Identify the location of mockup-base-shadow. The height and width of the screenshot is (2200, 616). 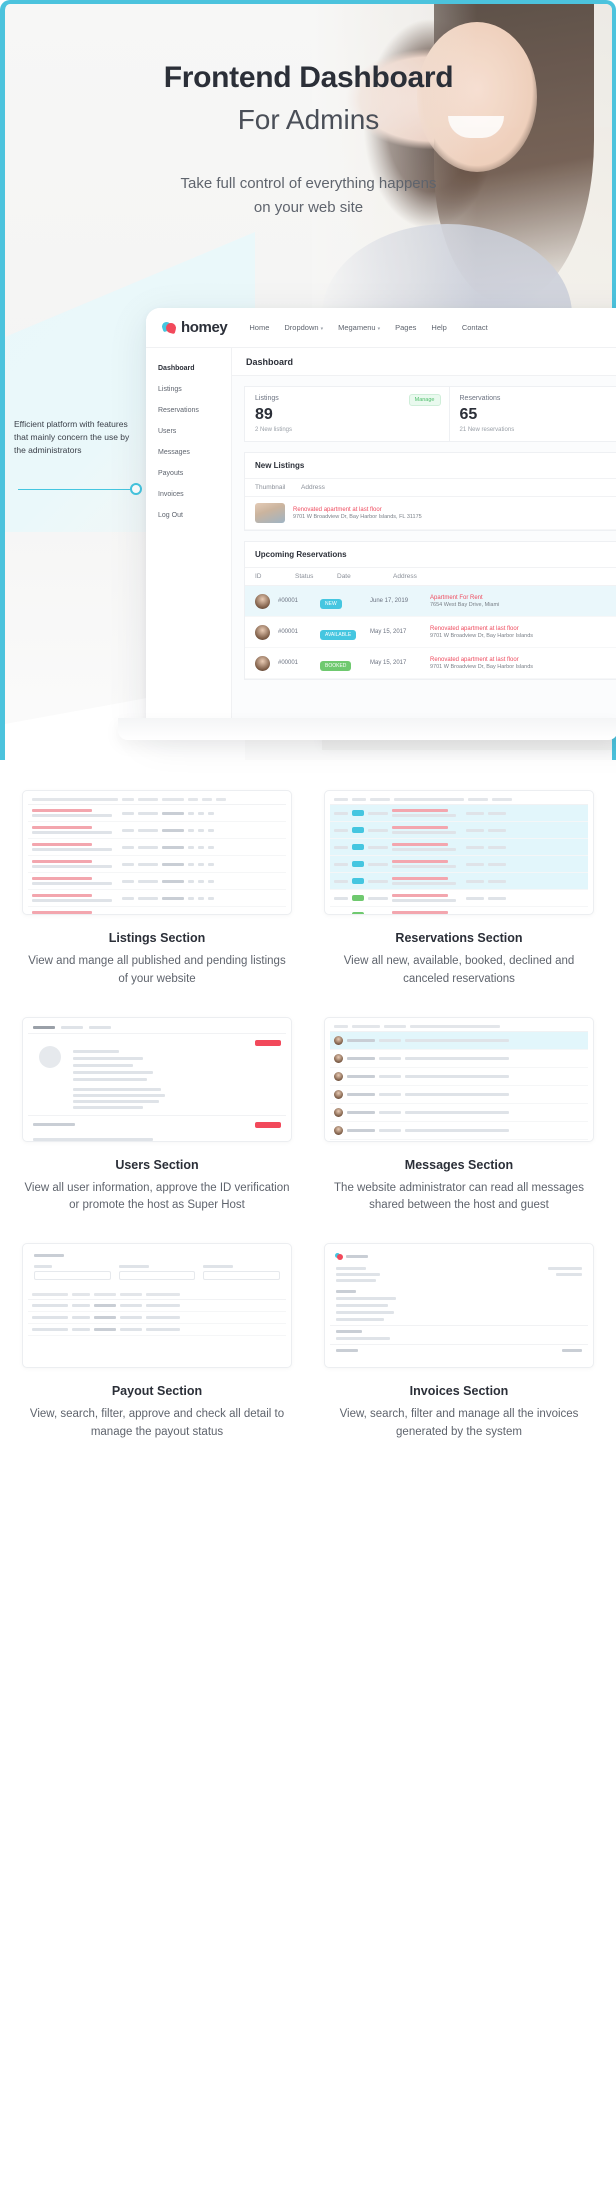
(367, 729).